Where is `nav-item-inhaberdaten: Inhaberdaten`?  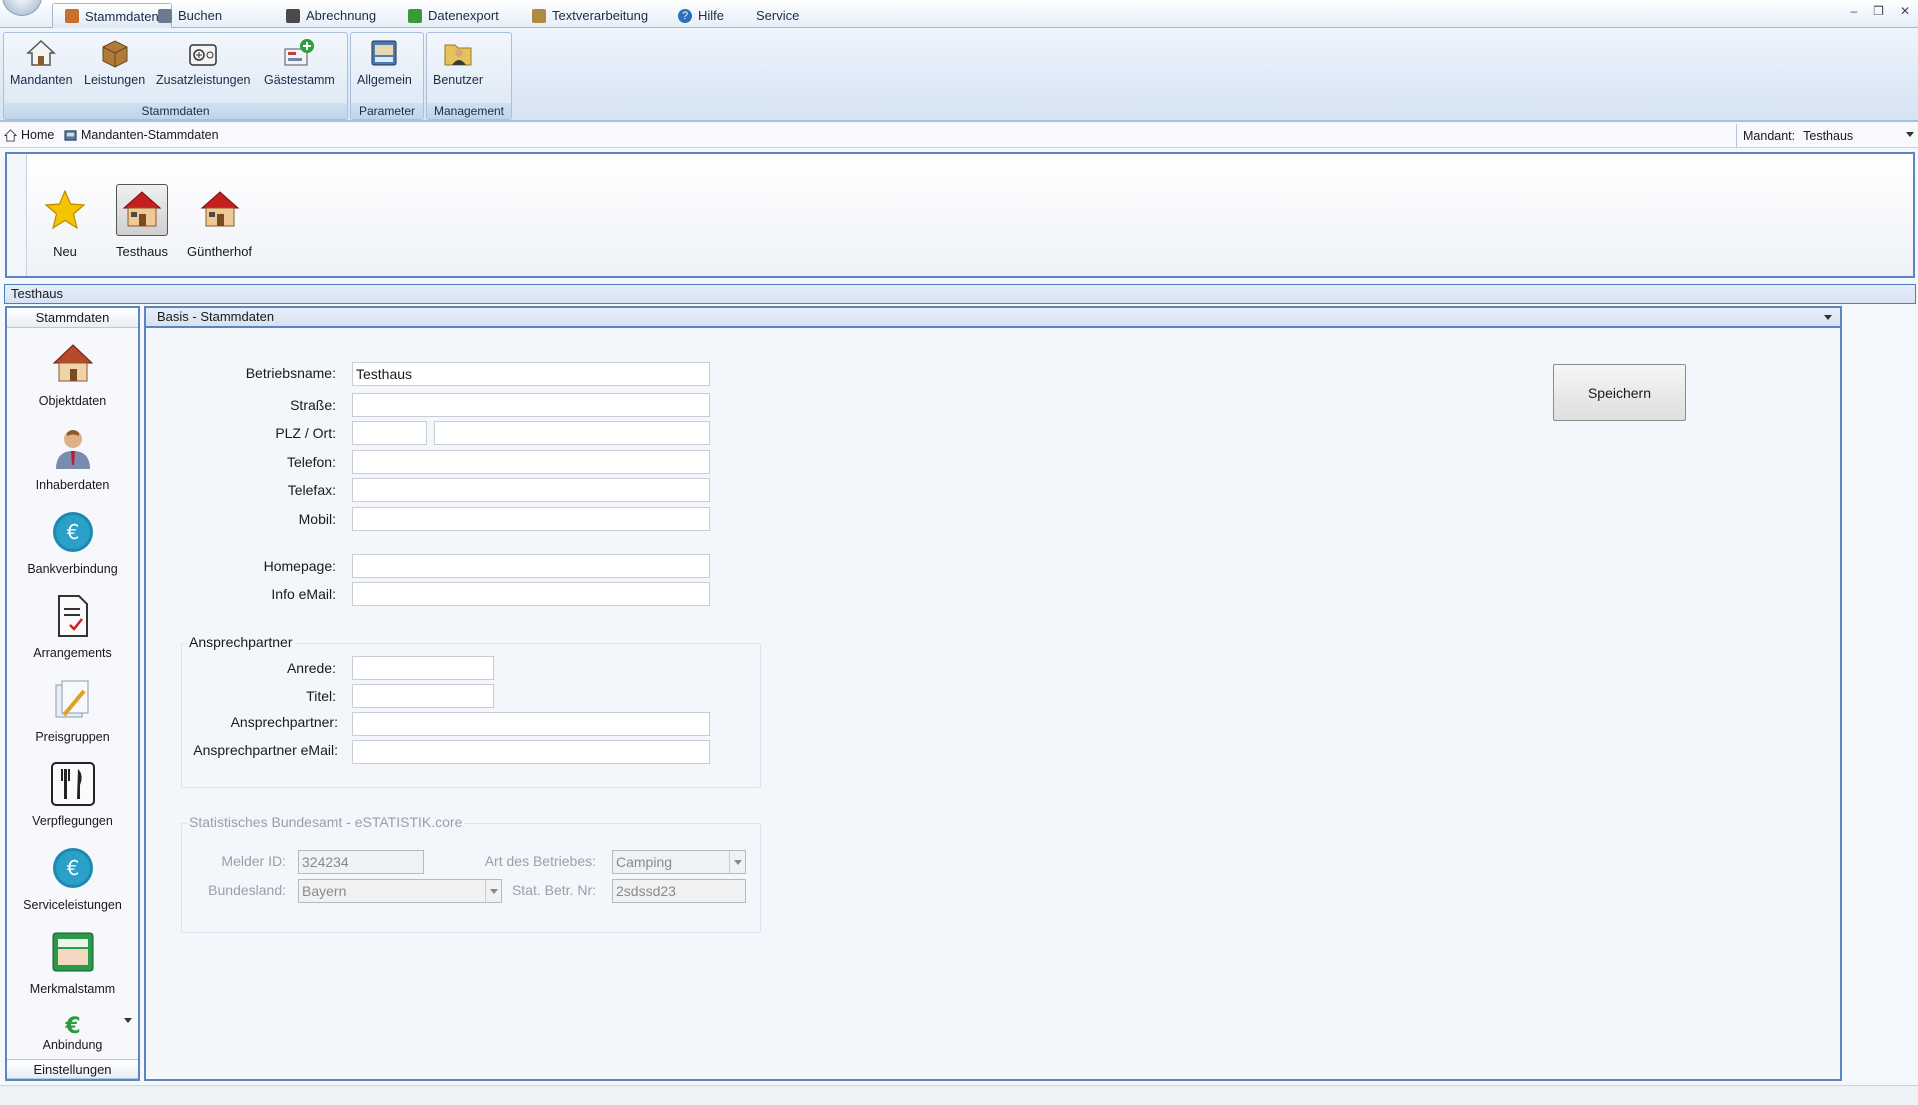
nav-item-inhaberdaten: Inhaberdaten is located at coordinates (72, 458).